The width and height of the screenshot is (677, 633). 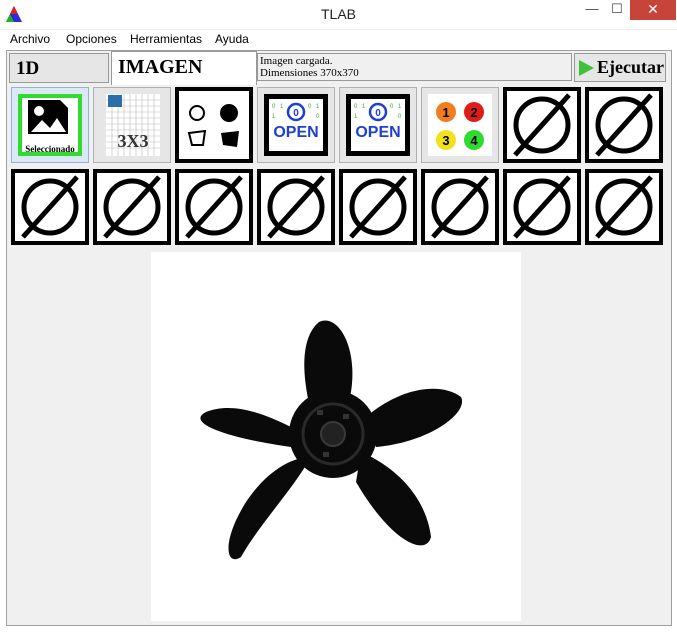 What do you see at coordinates (586, 68) in the screenshot?
I see `play-icon` at bounding box center [586, 68].